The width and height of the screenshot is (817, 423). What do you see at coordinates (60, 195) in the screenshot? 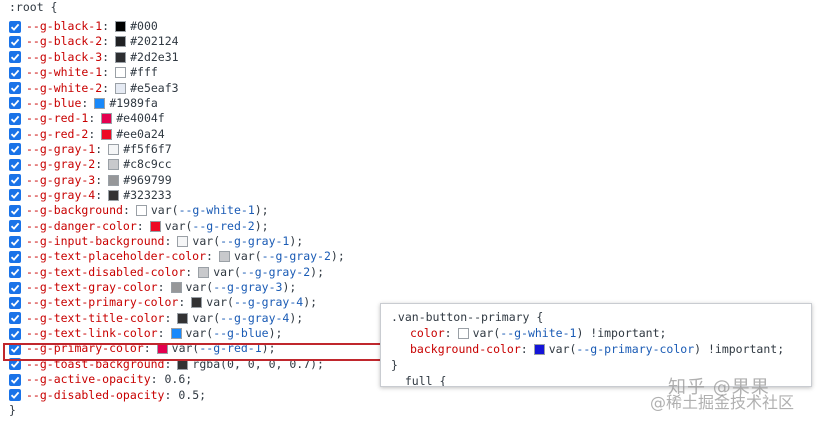
I see `property-name: --g-gray-4` at bounding box center [60, 195].